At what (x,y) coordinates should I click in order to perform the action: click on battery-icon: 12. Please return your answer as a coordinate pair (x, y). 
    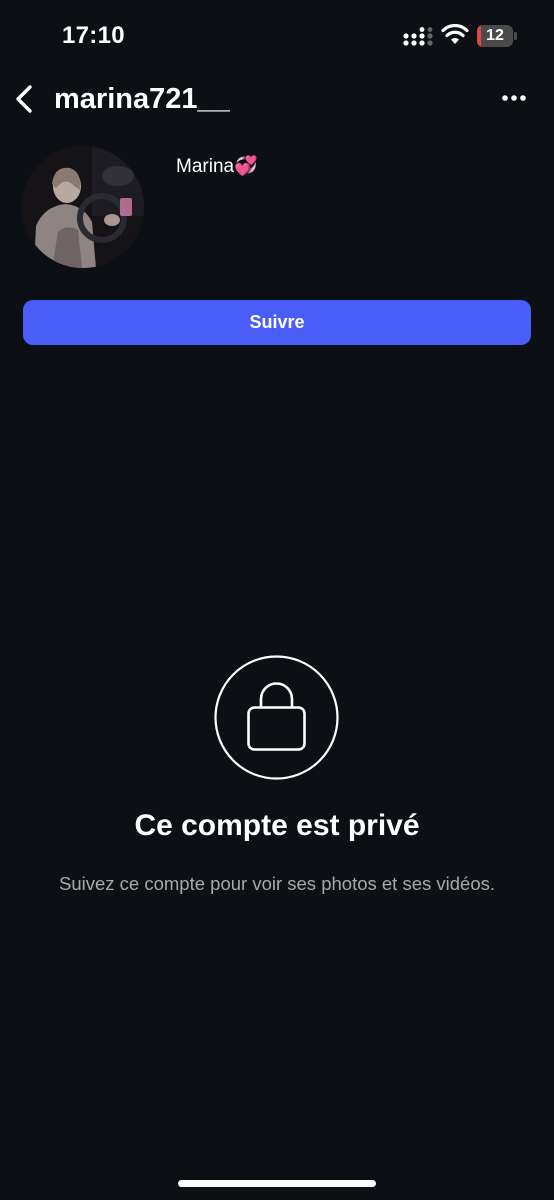
    Looking at the image, I should click on (497, 36).